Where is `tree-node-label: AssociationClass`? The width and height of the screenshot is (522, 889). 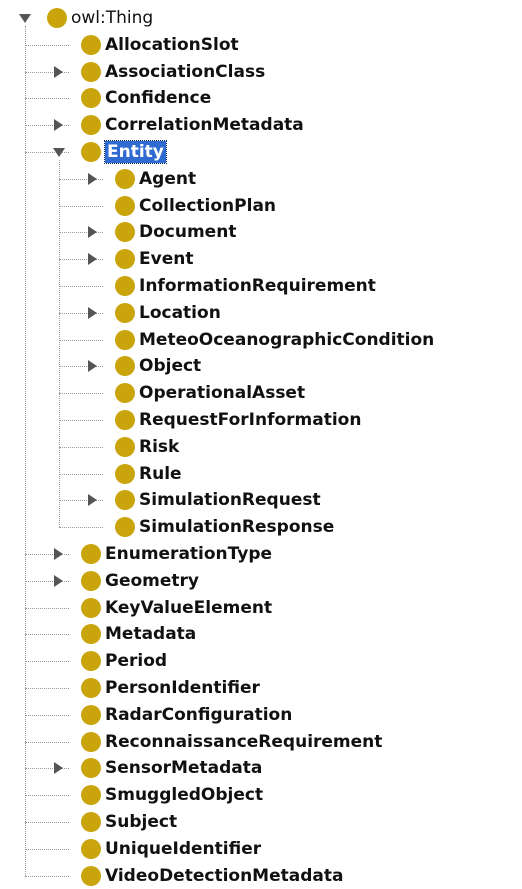
tree-node-label: AssociationClass is located at coordinates (185, 72).